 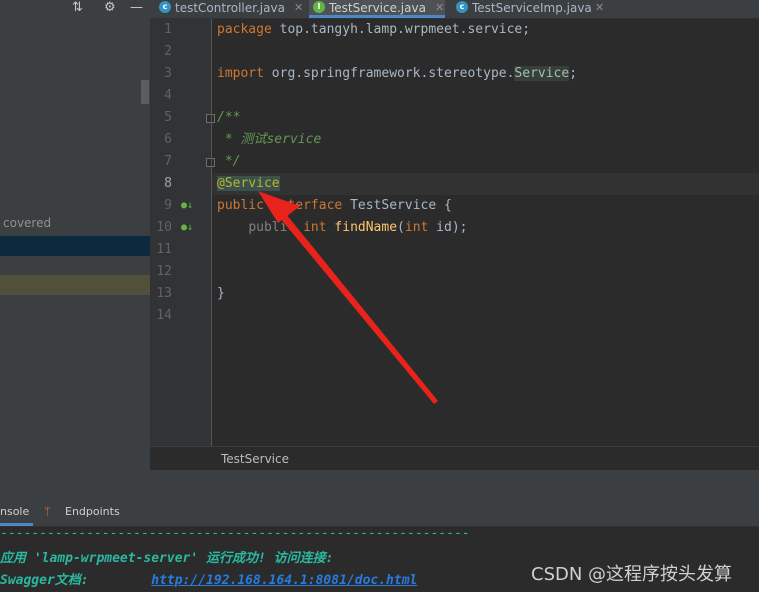 I want to click on line-number: 10, so click(x=164, y=227).